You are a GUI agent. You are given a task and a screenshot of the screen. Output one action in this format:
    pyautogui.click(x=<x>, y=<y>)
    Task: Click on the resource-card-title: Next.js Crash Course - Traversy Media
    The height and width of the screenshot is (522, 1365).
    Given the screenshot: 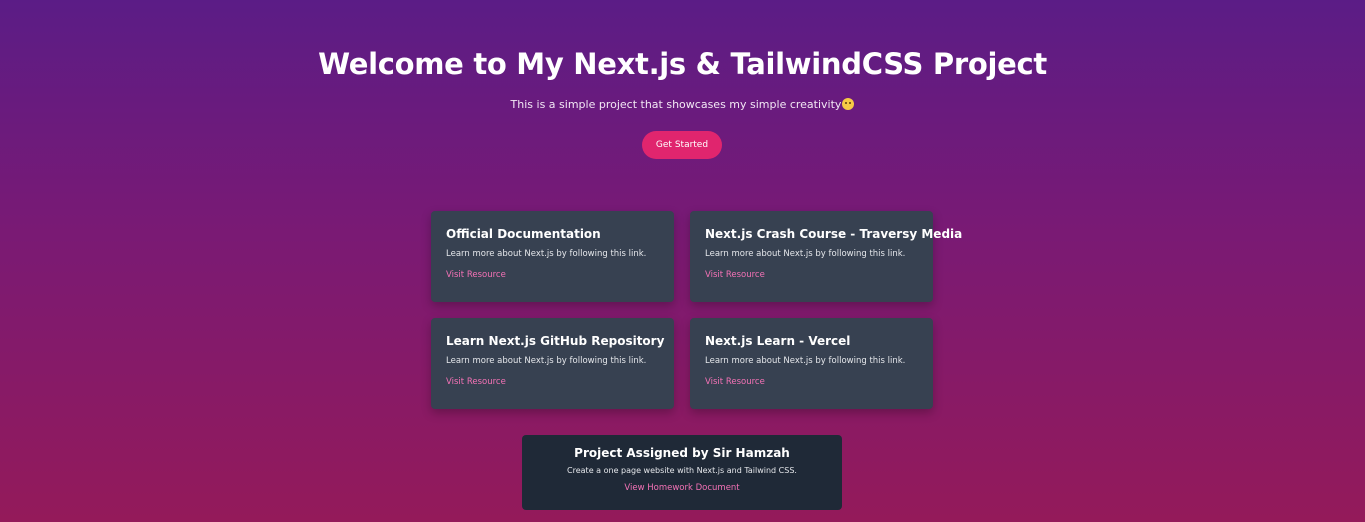 What is the action you would take?
    pyautogui.click(x=834, y=234)
    